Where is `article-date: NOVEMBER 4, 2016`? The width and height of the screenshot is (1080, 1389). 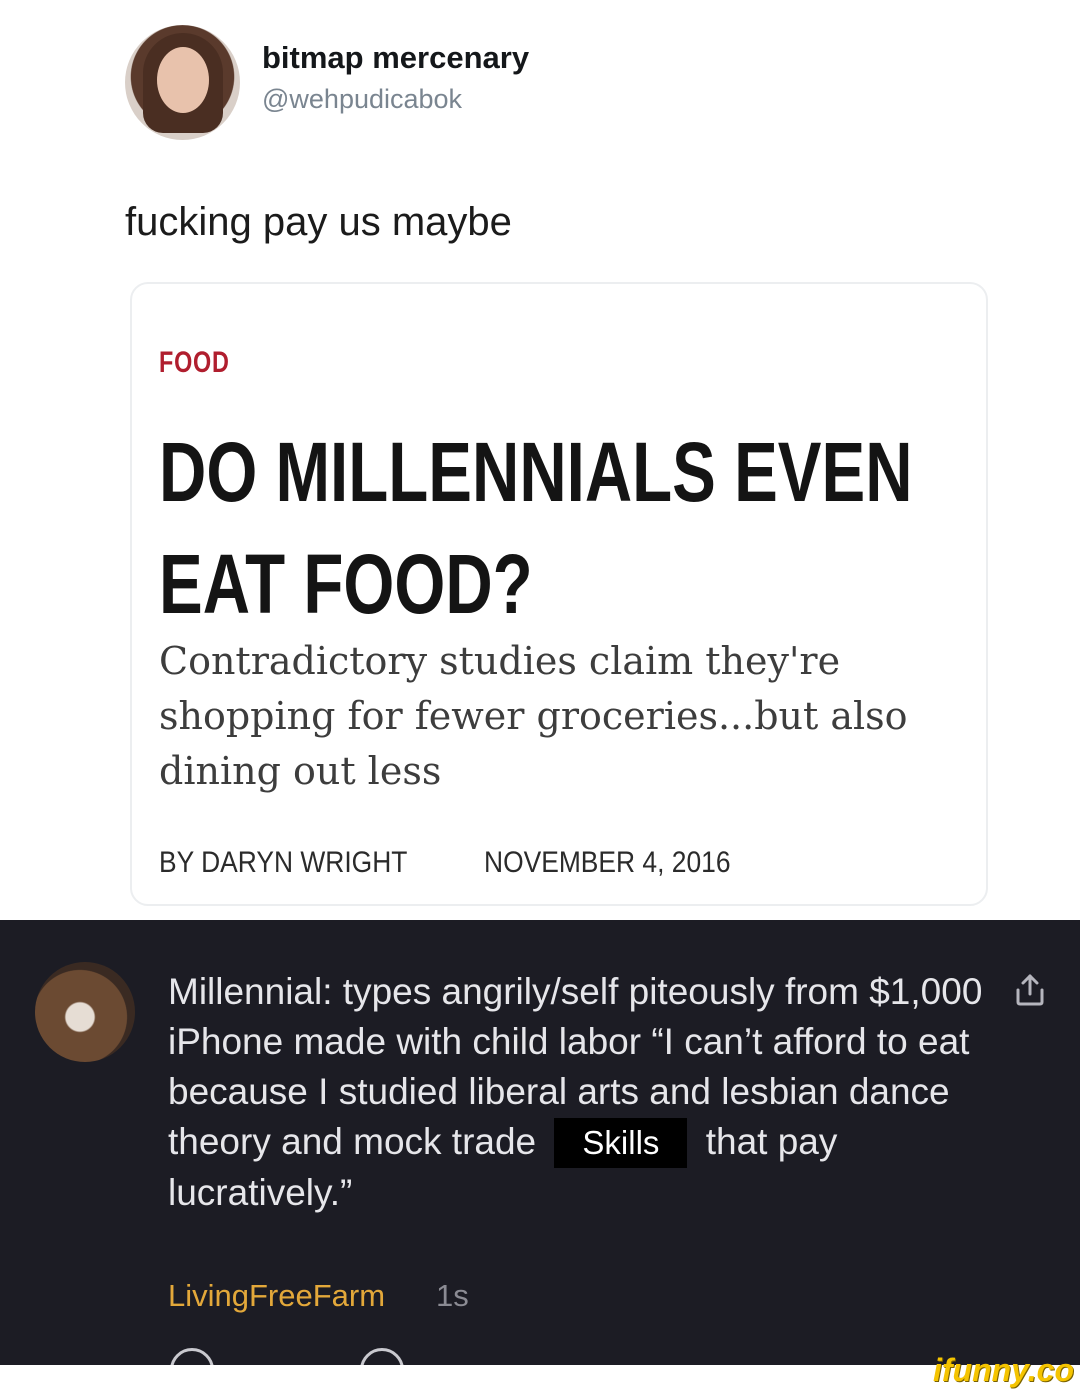 article-date: NOVEMBER 4, 2016 is located at coordinates (607, 862).